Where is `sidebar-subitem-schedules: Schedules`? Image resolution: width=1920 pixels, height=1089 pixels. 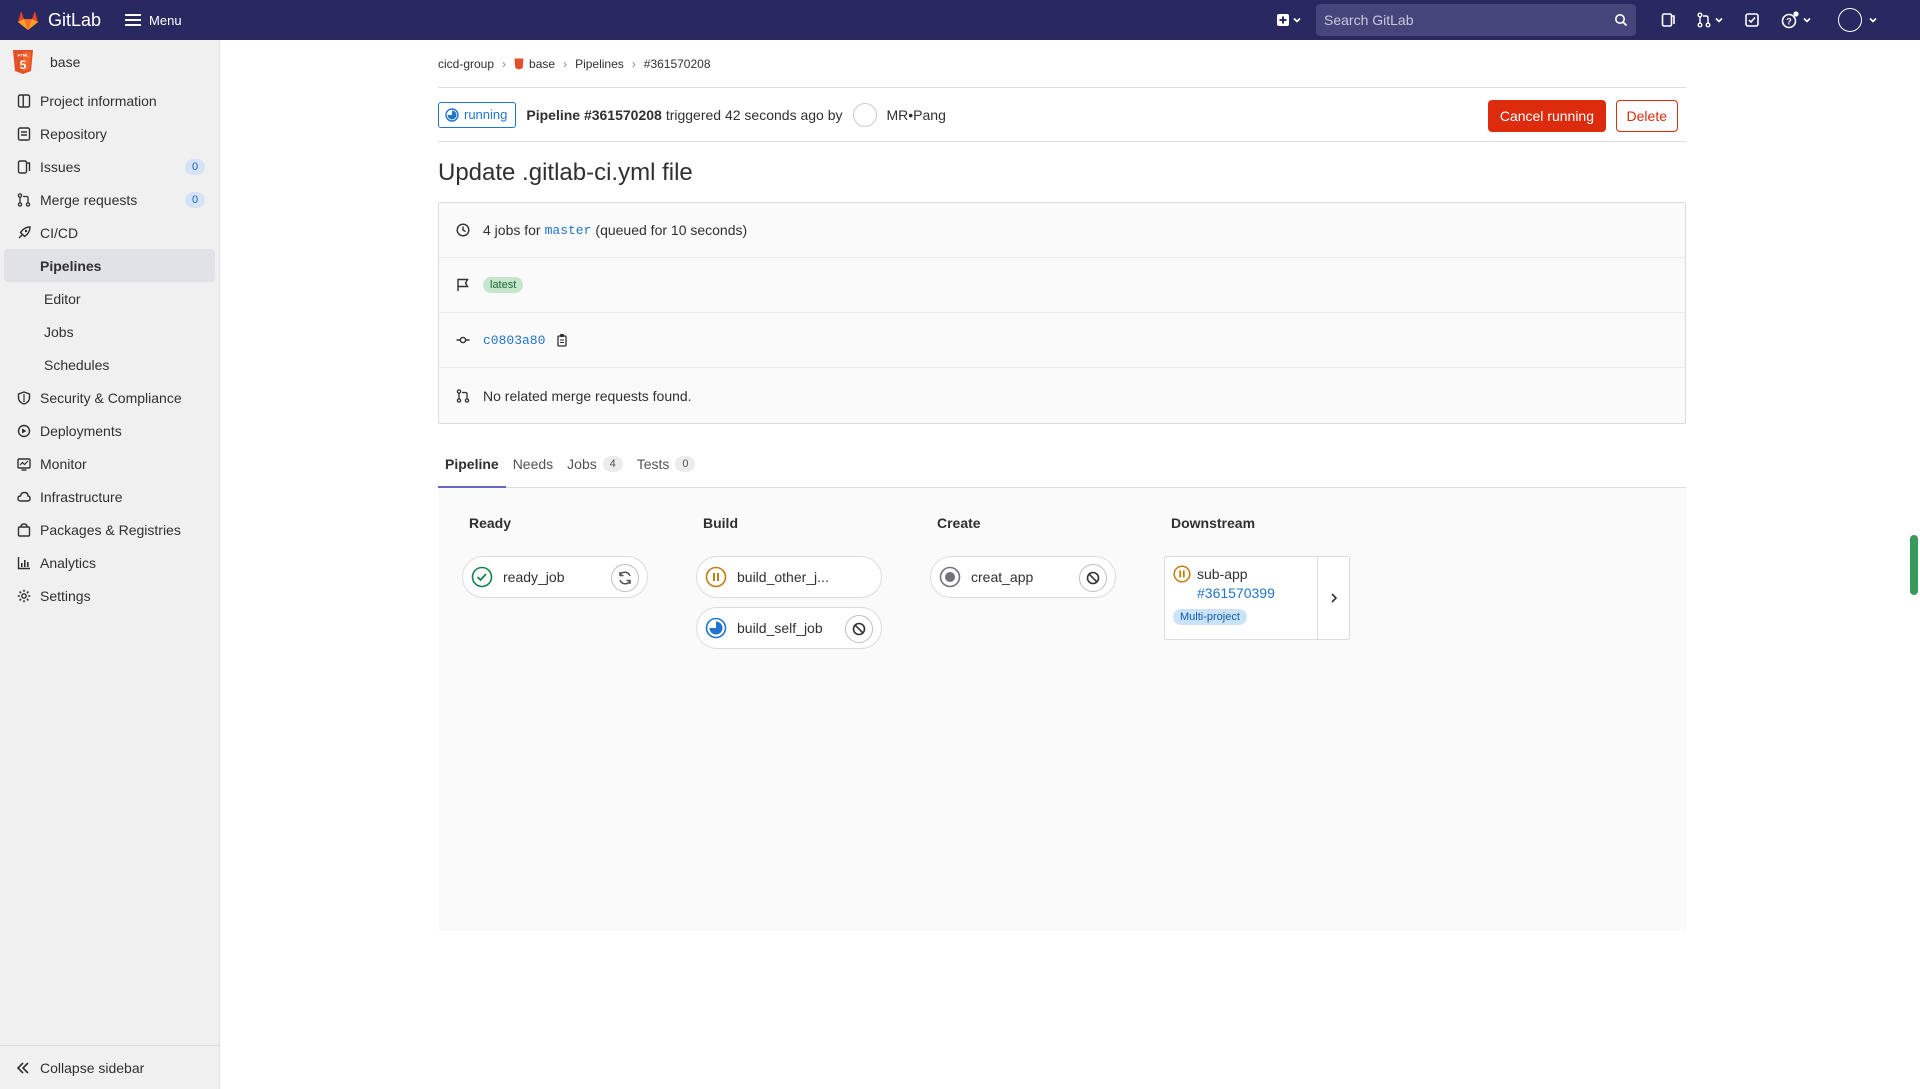
sidebar-subitem-schedules: Schedules is located at coordinates (109, 364).